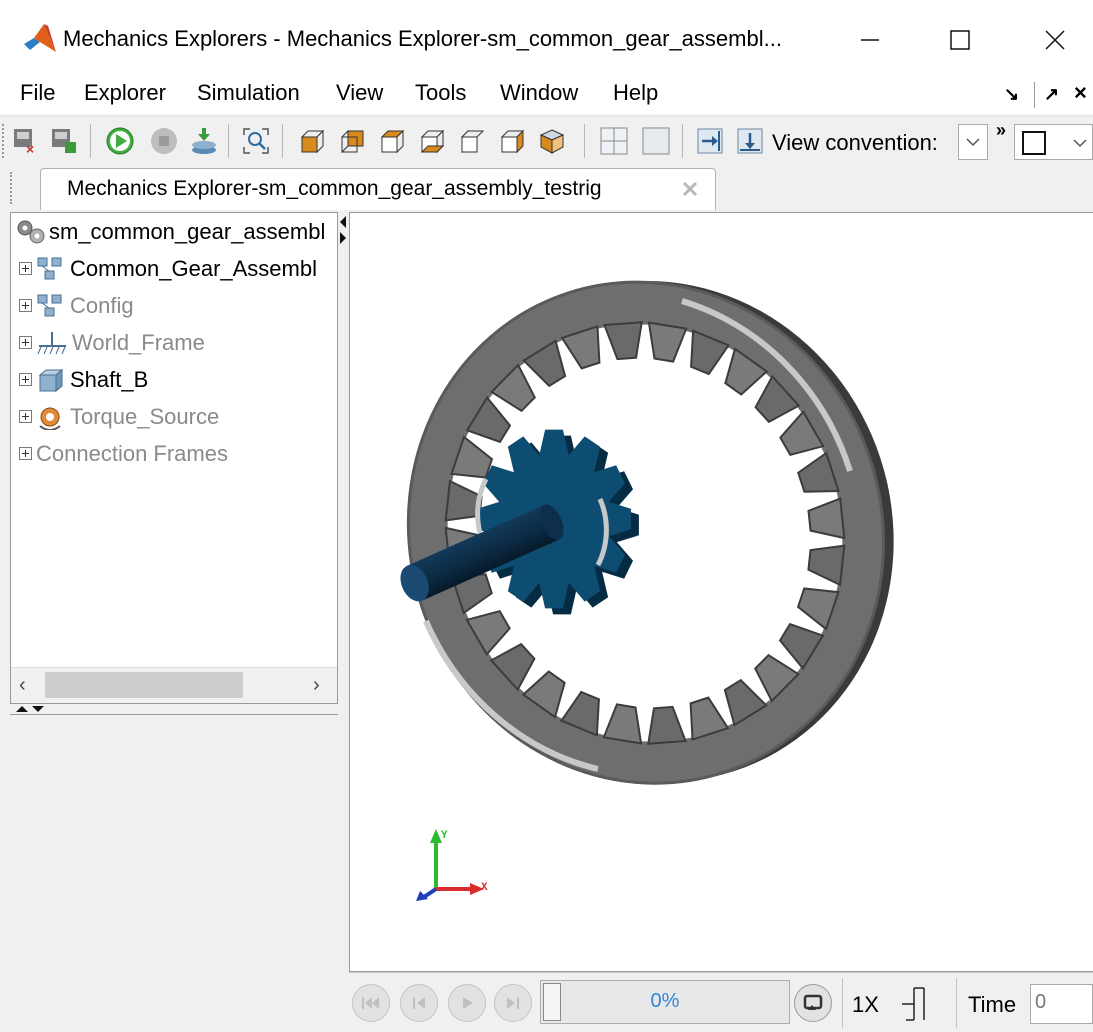 This screenshot has width=1093, height=1032. Describe the element at coordinates (1061, 1004) in the screenshot. I see `time-input: 0` at that location.